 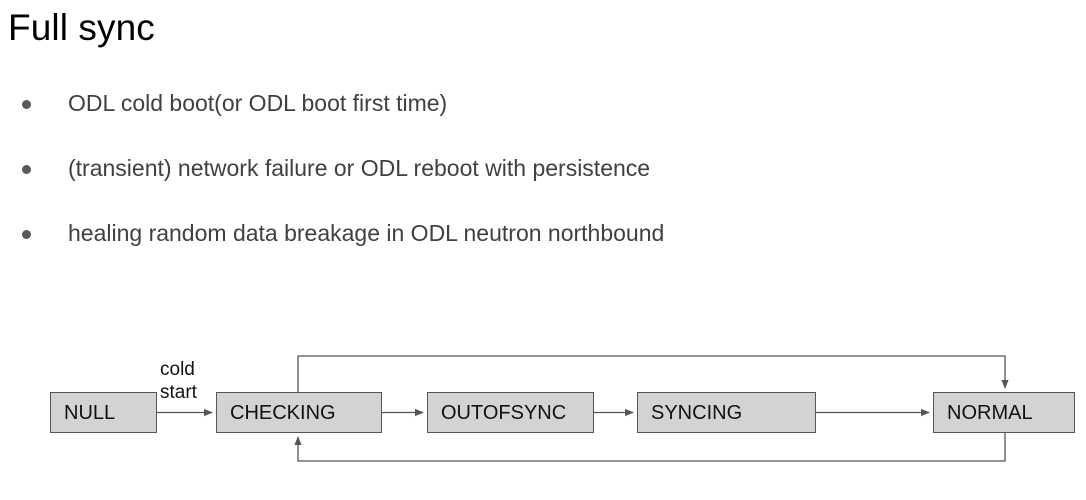 What do you see at coordinates (543, 118) in the screenshot?
I see `list-item: ODL cold boot(or ODL boot first time)` at bounding box center [543, 118].